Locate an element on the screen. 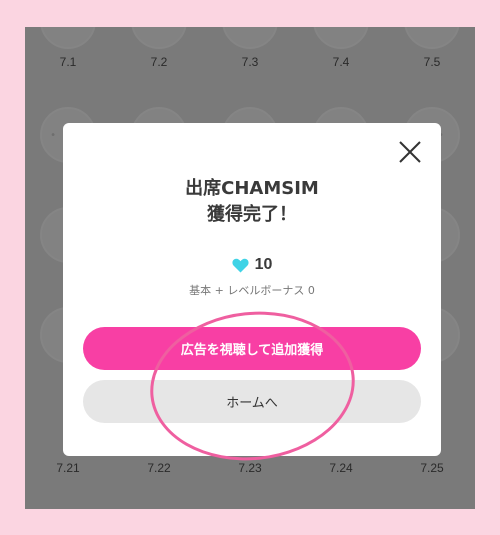  calendar-day: ••• 7.5 is located at coordinates (432, 48).